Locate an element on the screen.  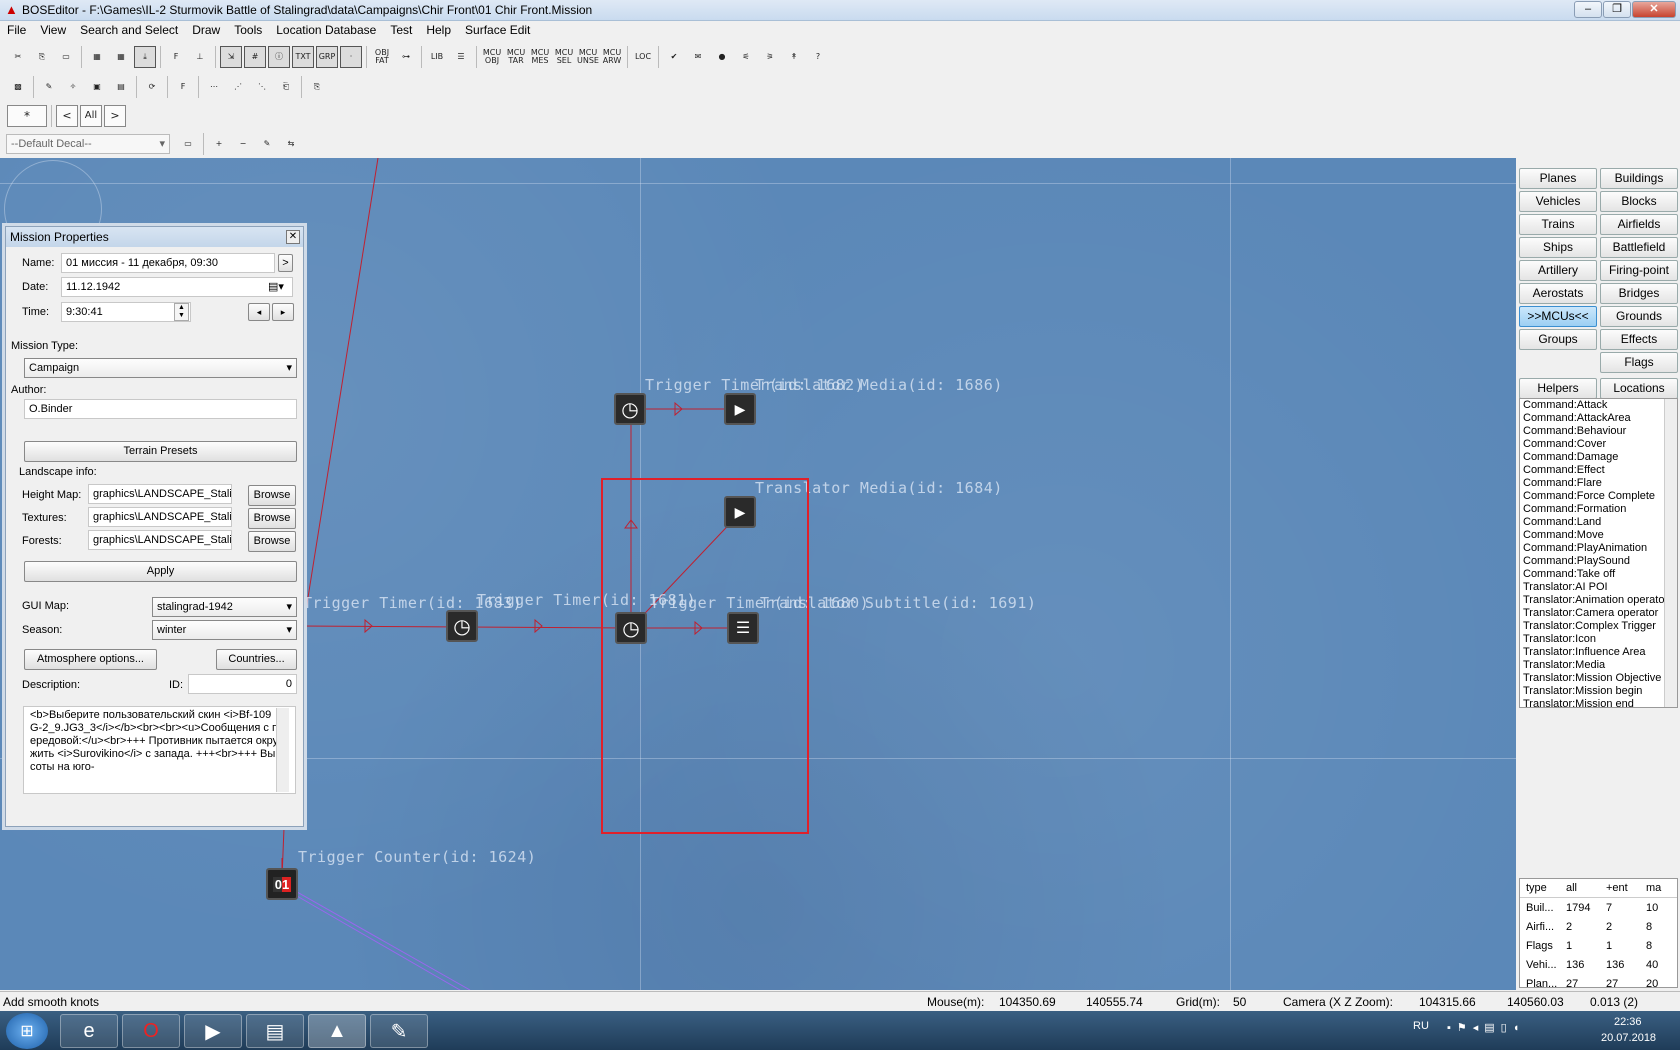
list-item: Translator:Media is located at coordinates (1598, 665).